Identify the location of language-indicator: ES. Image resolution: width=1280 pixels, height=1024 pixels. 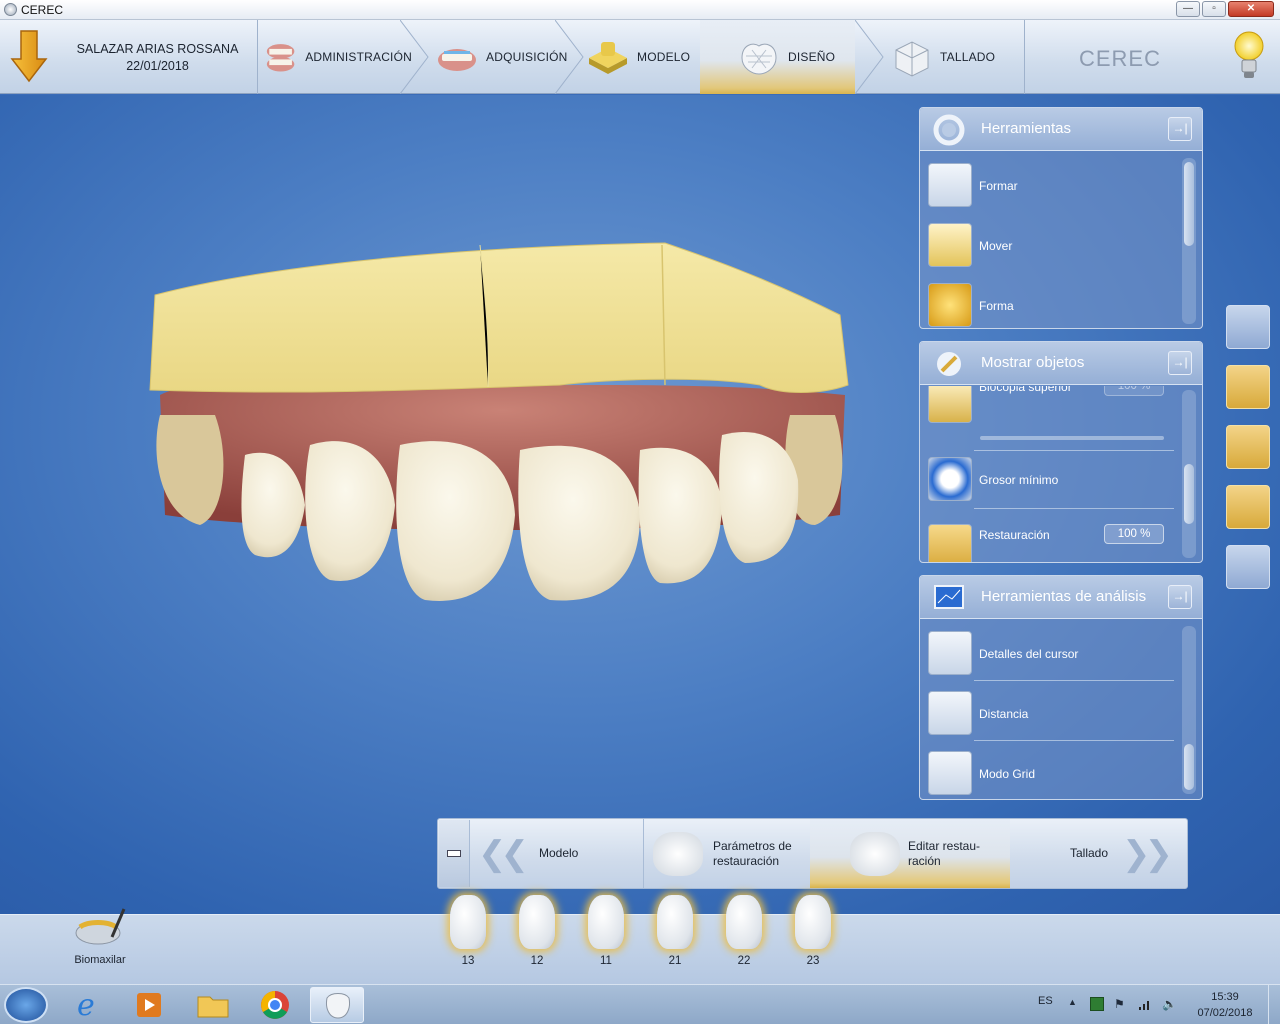
(1045, 1001).